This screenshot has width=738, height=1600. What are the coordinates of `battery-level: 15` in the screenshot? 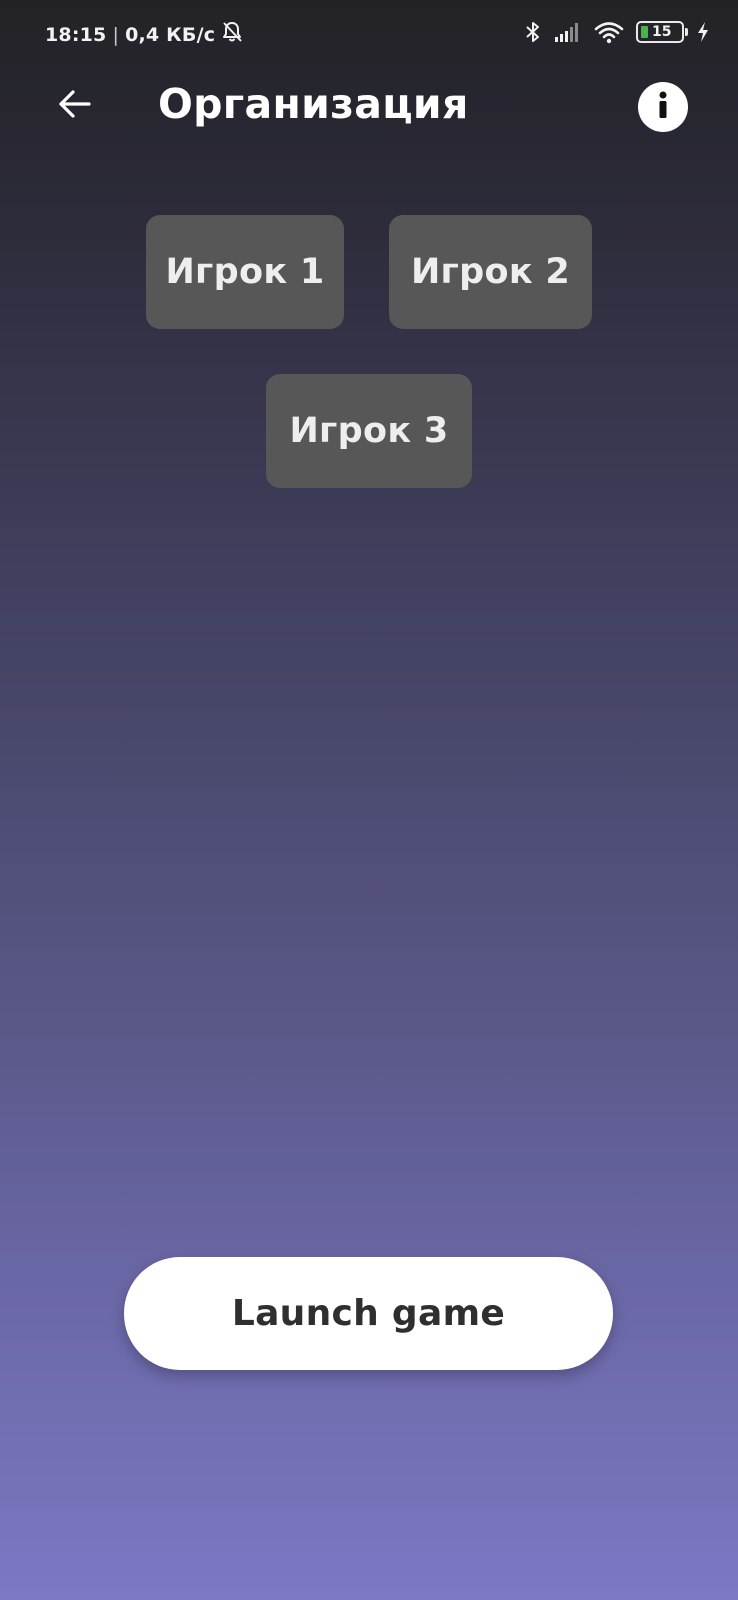 It's located at (662, 32).